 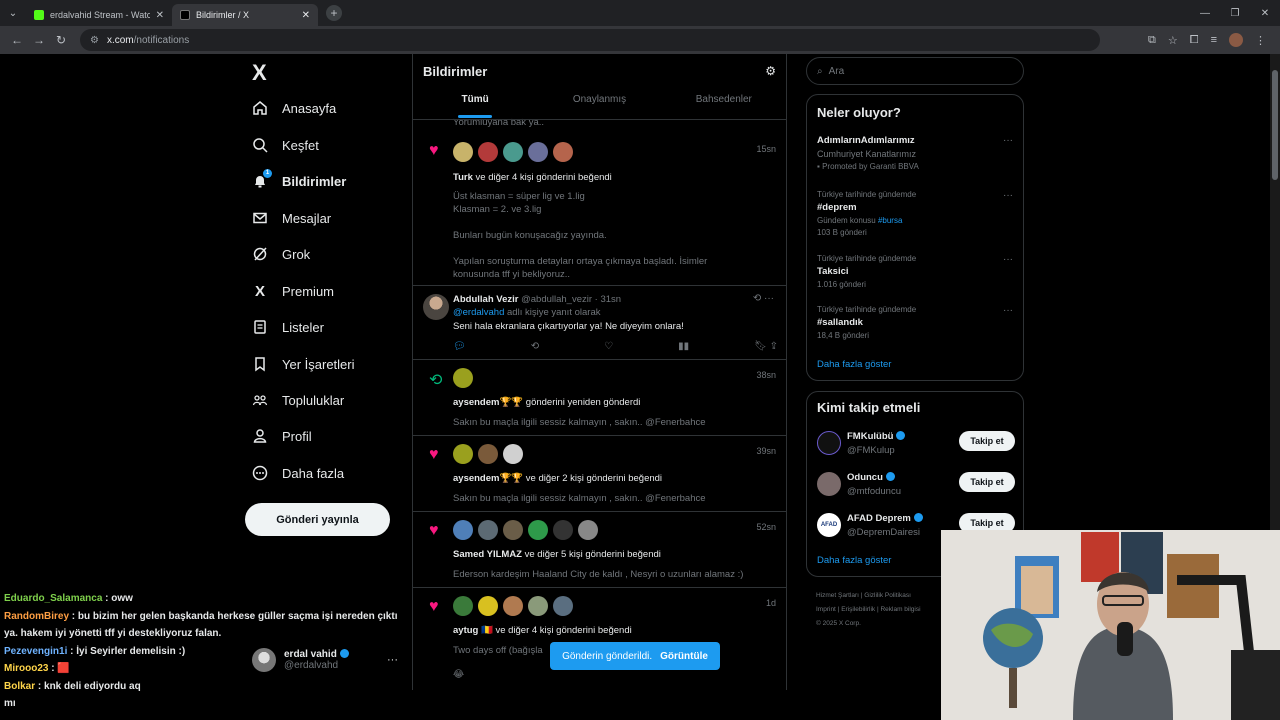 What do you see at coordinates (1236, 40) in the screenshot?
I see `browser-profile-avatar` at bounding box center [1236, 40].